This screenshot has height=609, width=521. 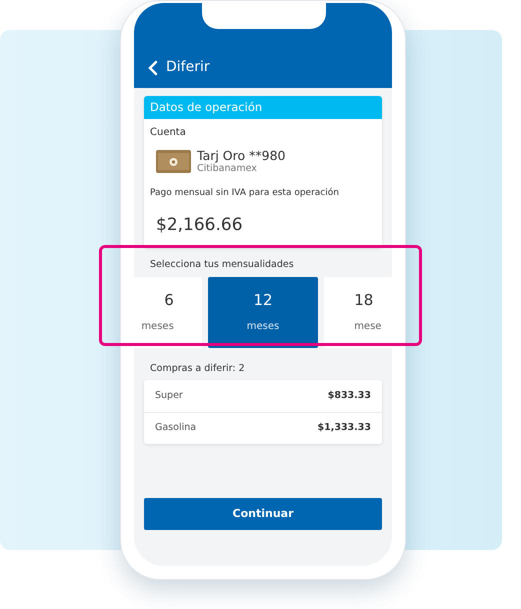 What do you see at coordinates (241, 156) in the screenshot?
I see `card-name: Tarj Oro **980` at bounding box center [241, 156].